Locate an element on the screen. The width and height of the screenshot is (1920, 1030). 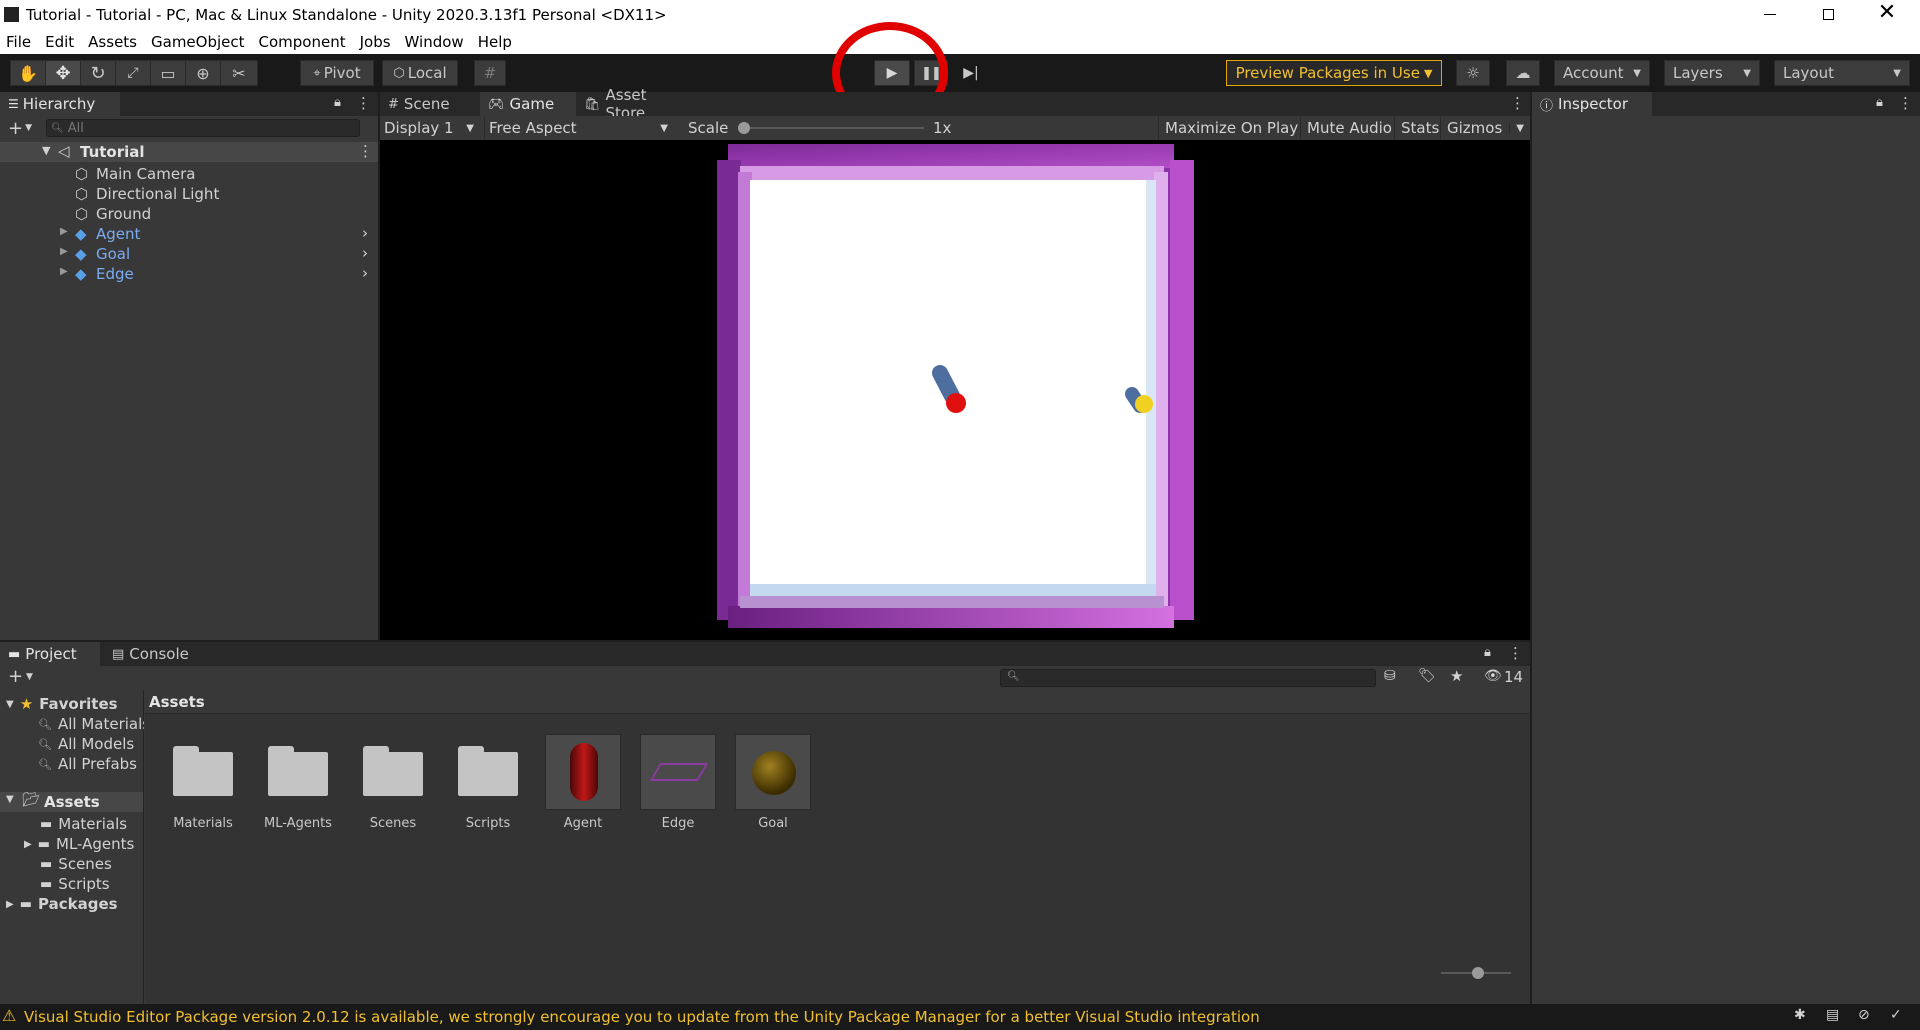
zoom-slider-handle is located at coordinates (1478, 973).